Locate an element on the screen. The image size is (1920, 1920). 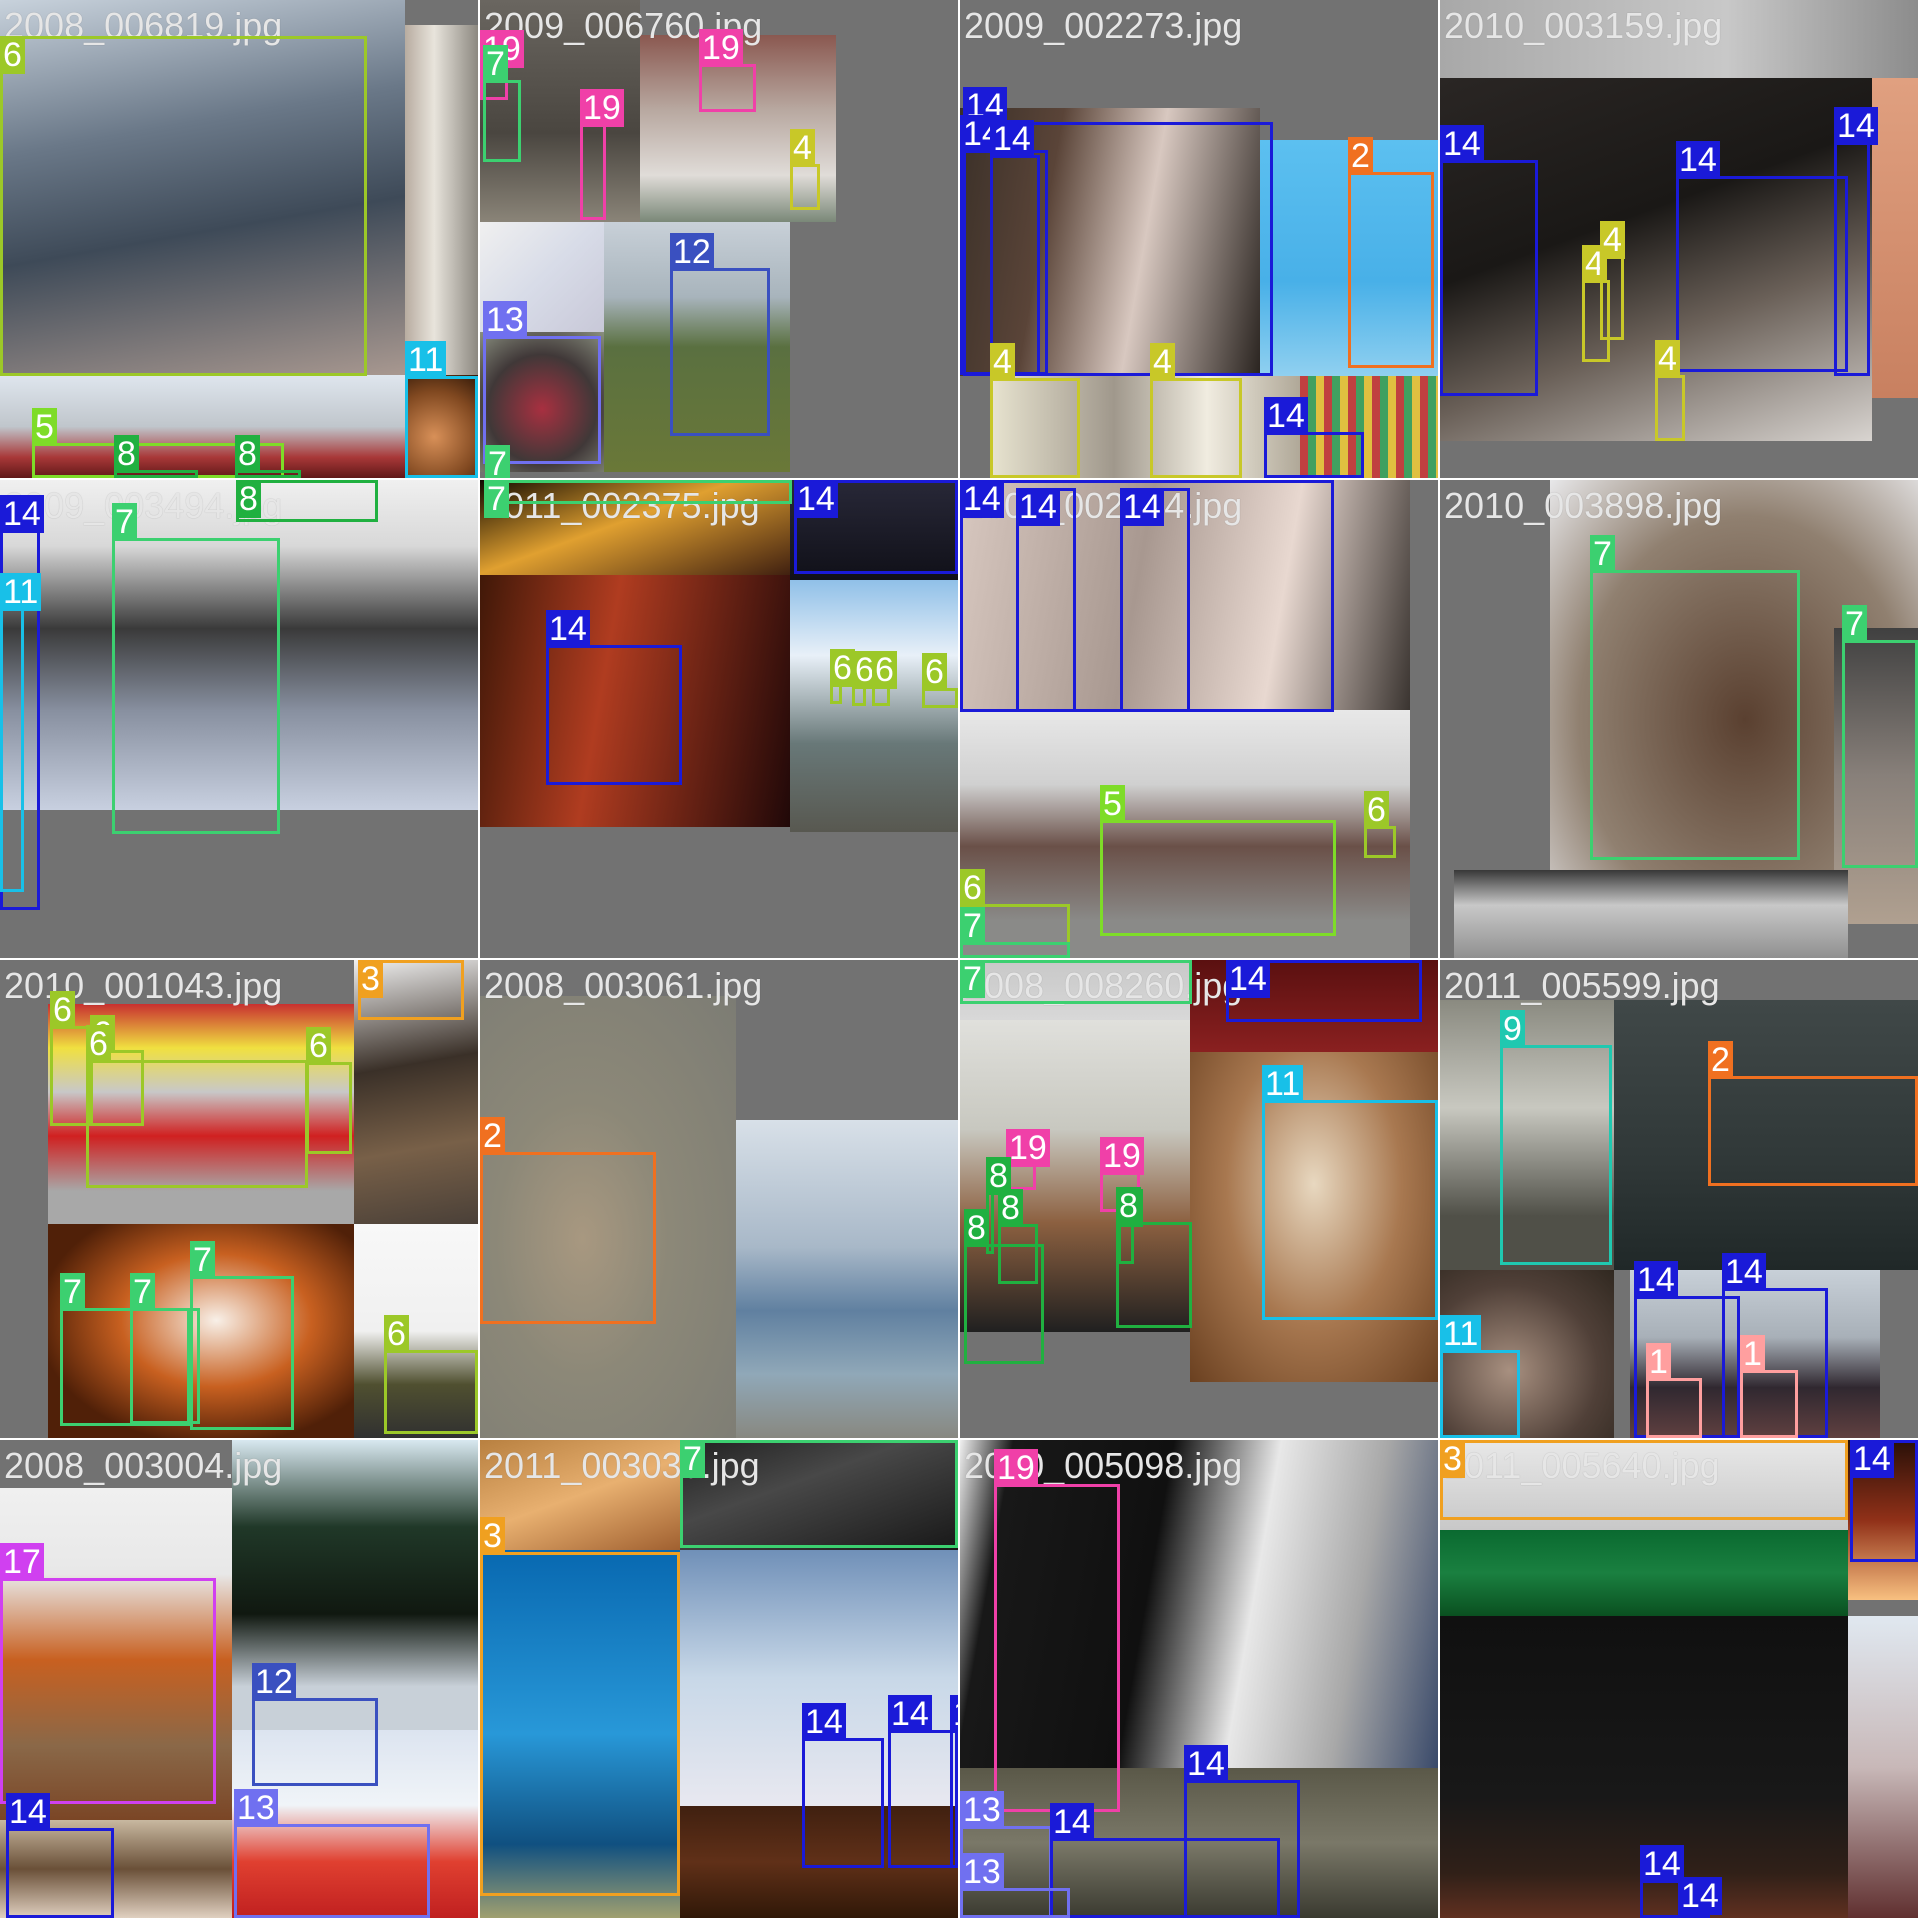
tile-filename: 2010_001043.jpg is located at coordinates (143, 985).